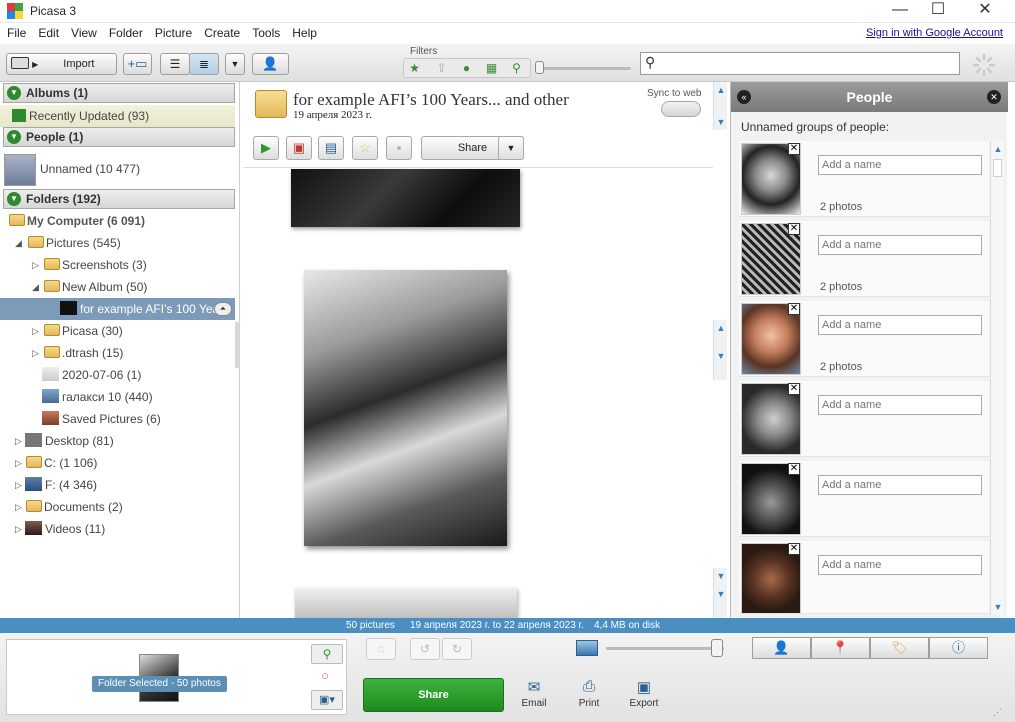 This screenshot has width=1015, height=722. I want to click on faces-filter-icon: ●, so click(466, 68).